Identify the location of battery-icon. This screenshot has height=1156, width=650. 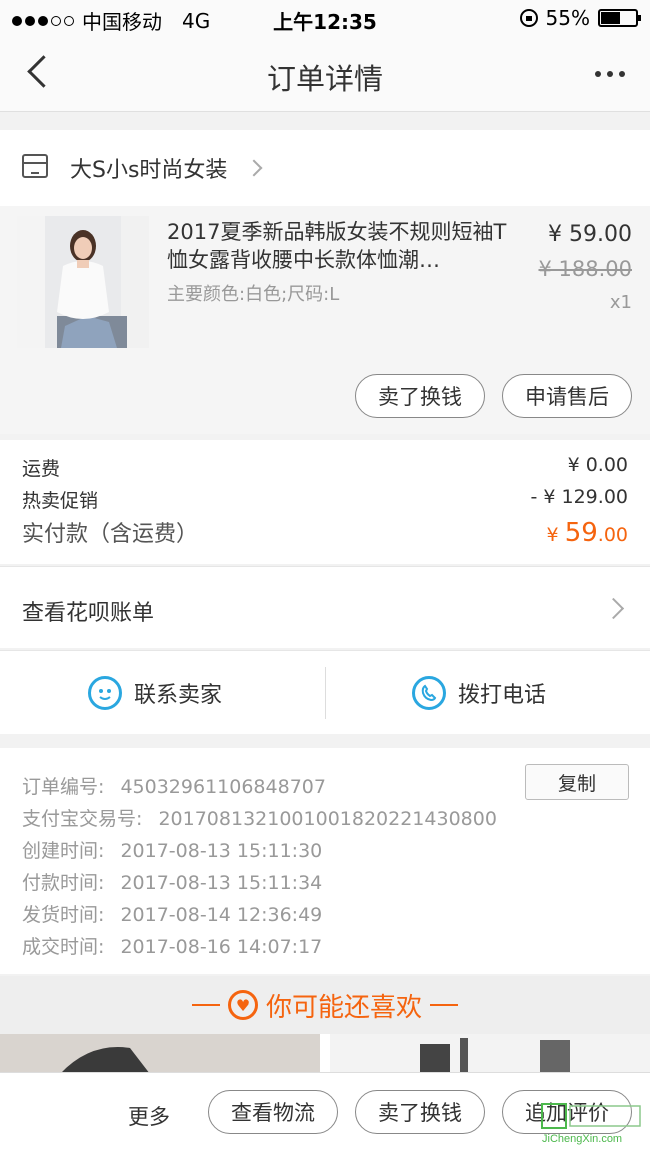
(619, 18).